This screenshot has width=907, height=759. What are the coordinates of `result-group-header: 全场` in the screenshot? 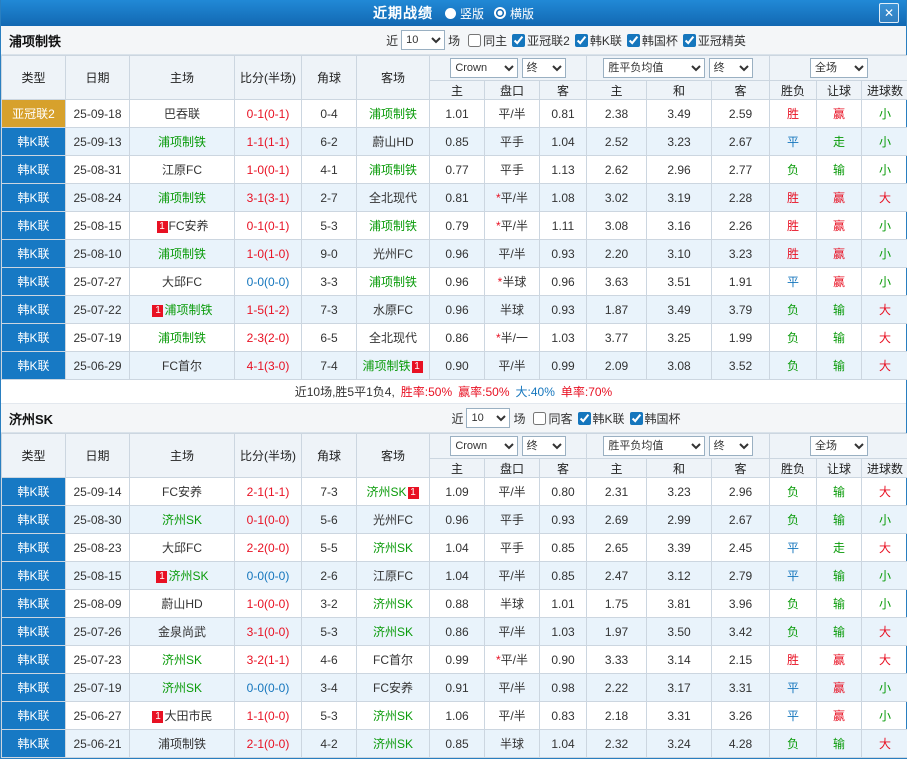 It's located at (838, 446).